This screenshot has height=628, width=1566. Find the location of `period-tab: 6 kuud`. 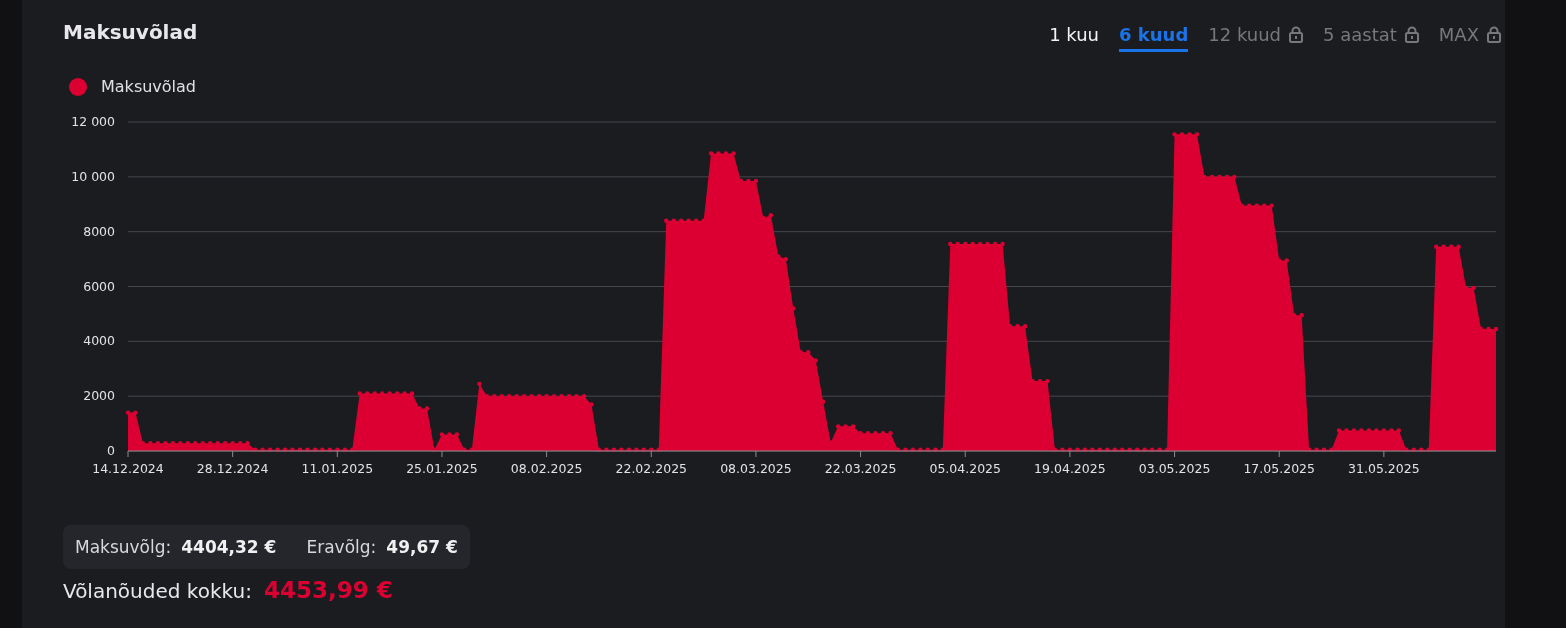

period-tab: 6 kuud is located at coordinates (1154, 38).